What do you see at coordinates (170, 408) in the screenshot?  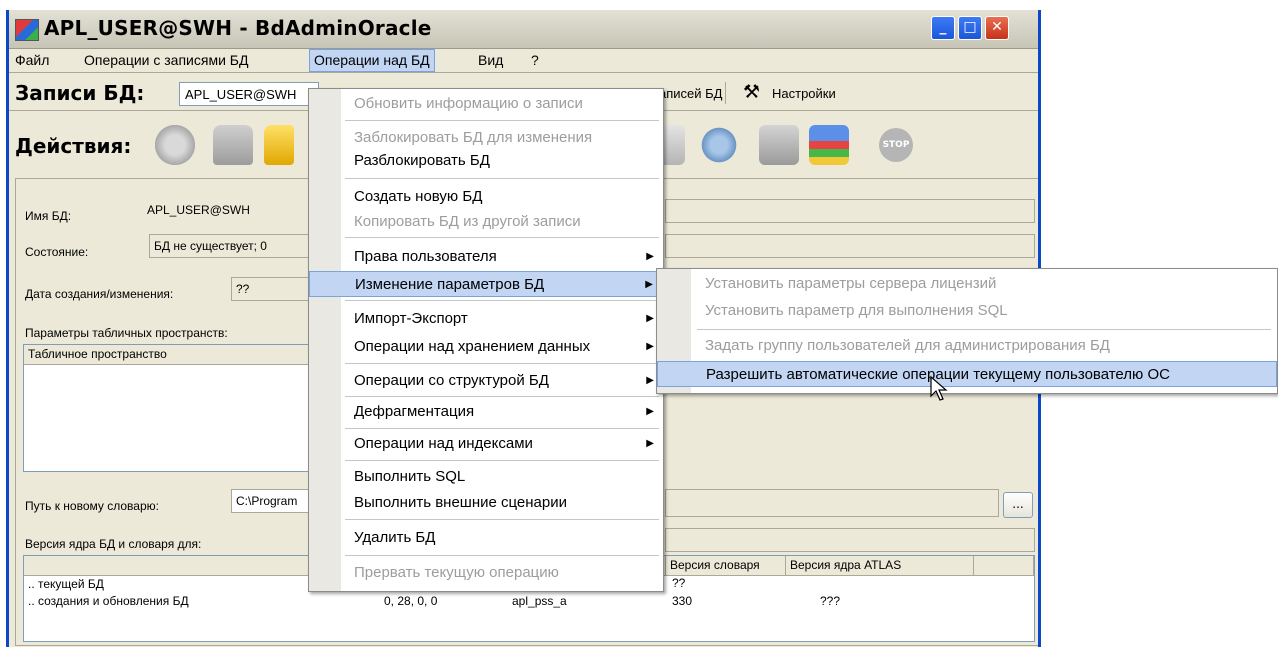 I see `tablespace-list: Табличное пространство` at bounding box center [170, 408].